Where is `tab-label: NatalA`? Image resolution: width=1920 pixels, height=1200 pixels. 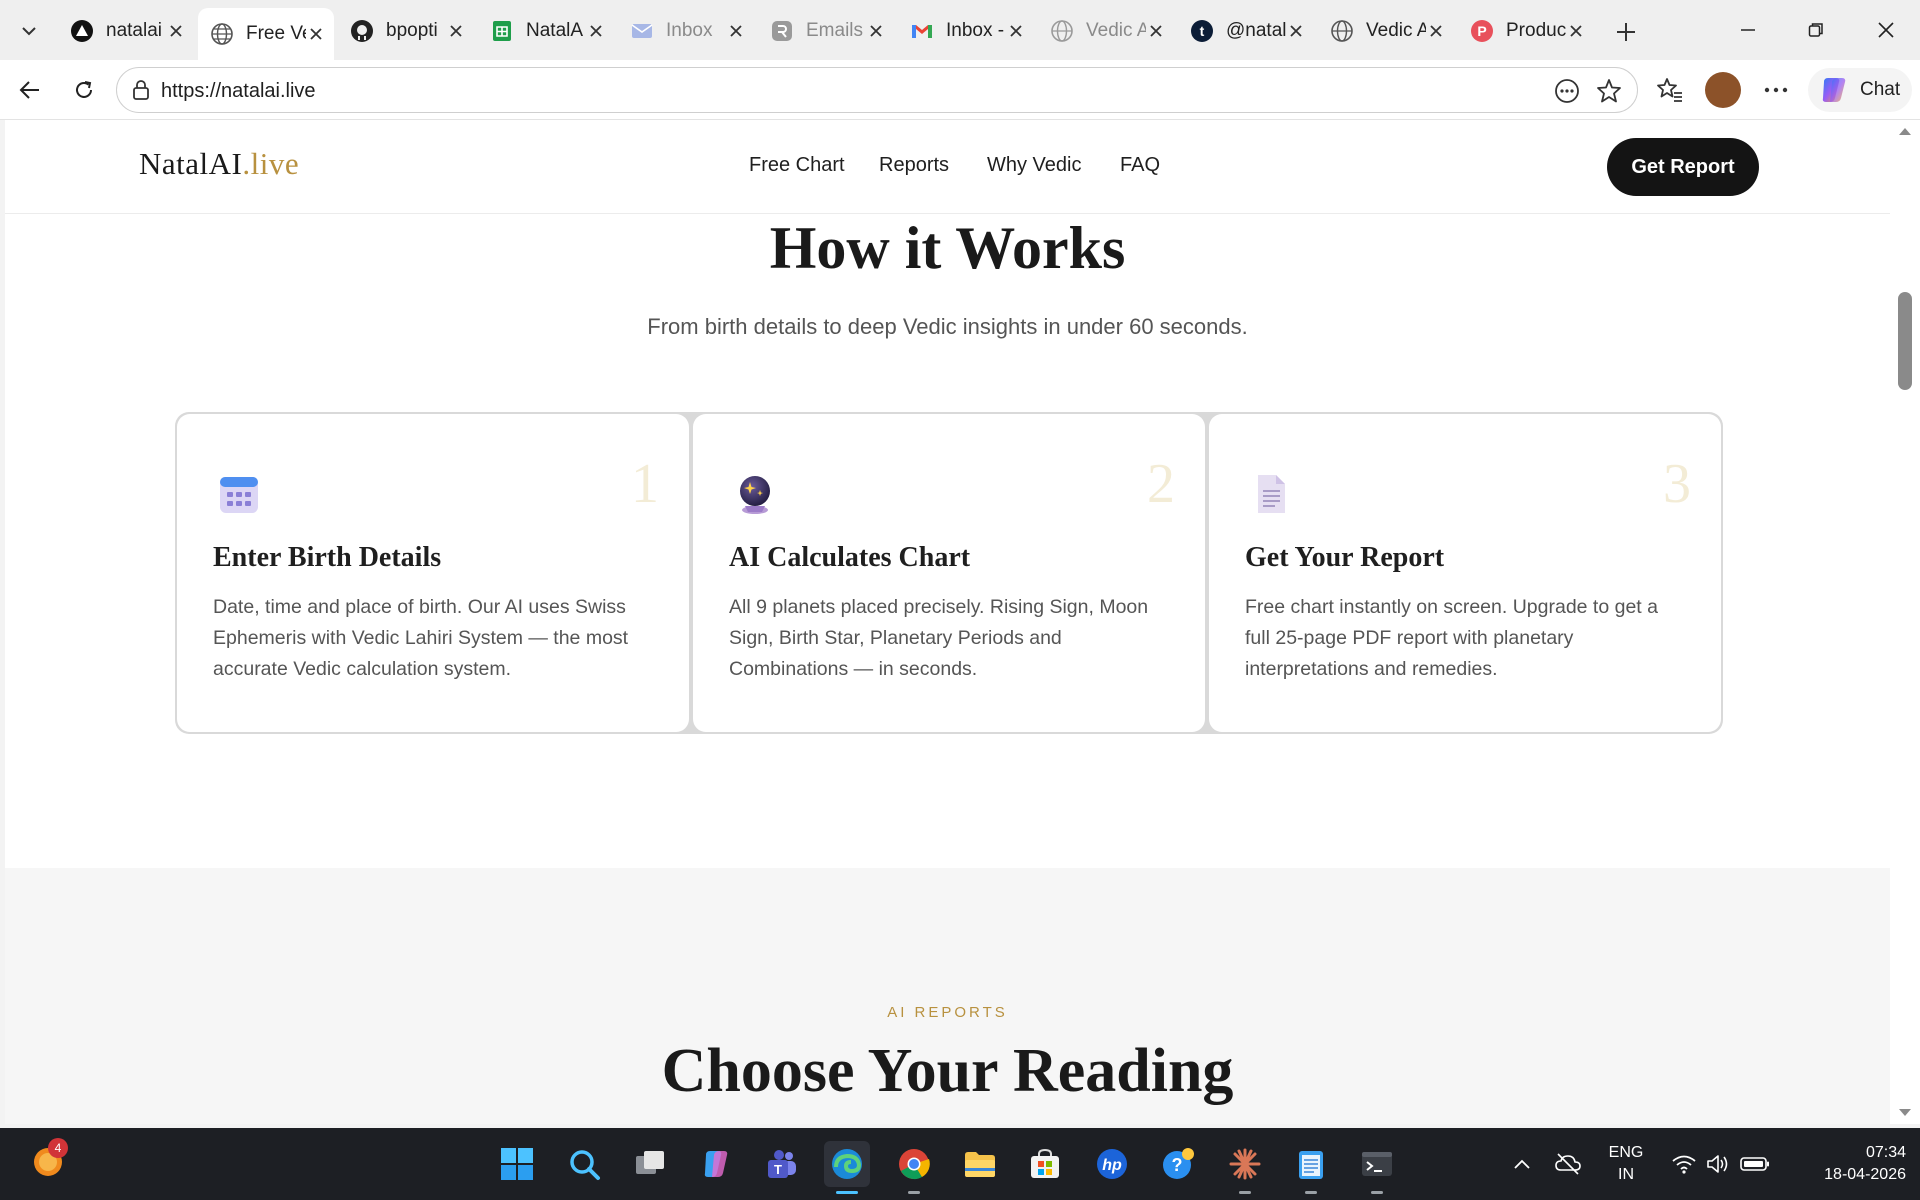
tab-label: NatalA is located at coordinates (555, 30).